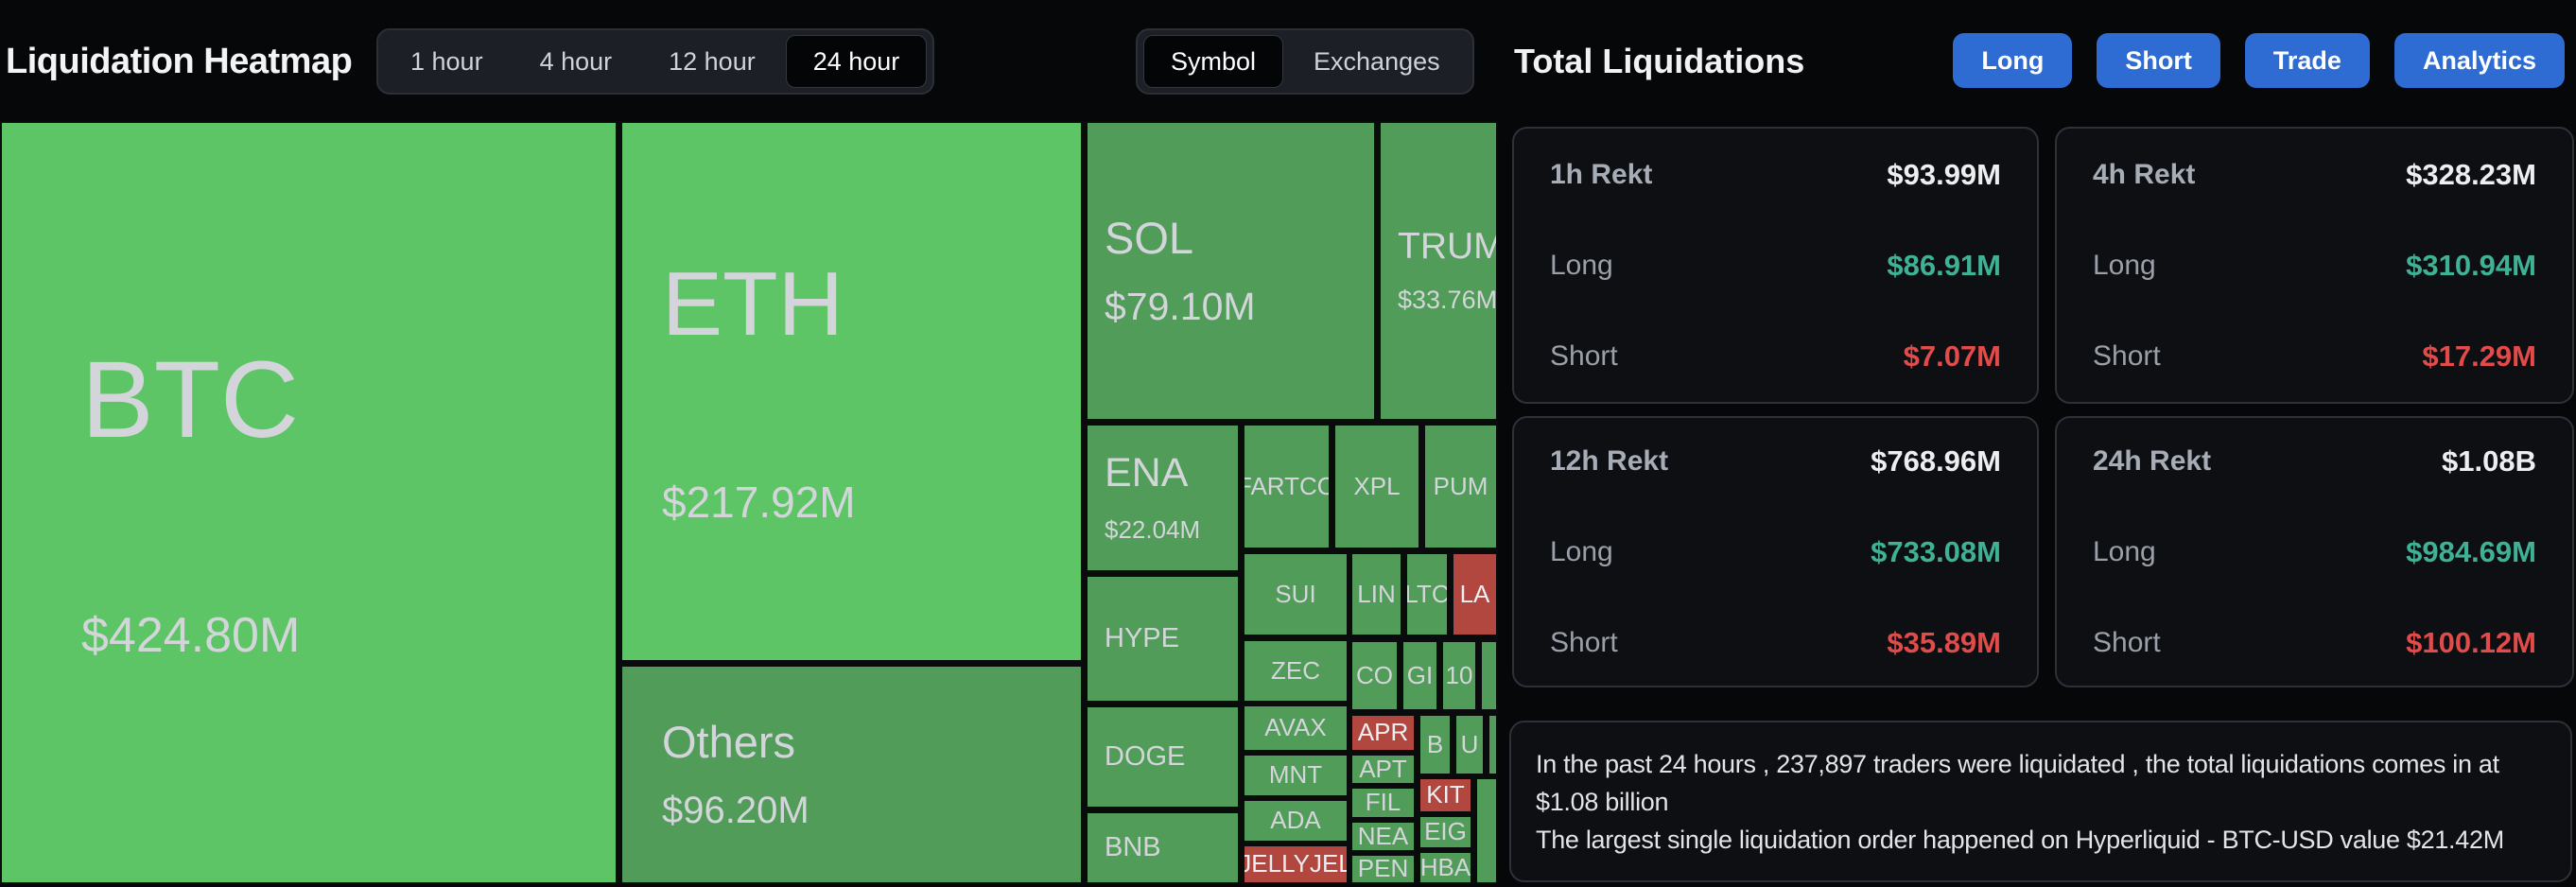 This screenshot has height=887, width=2576. I want to click on short-value: $7.07M, so click(1952, 356).